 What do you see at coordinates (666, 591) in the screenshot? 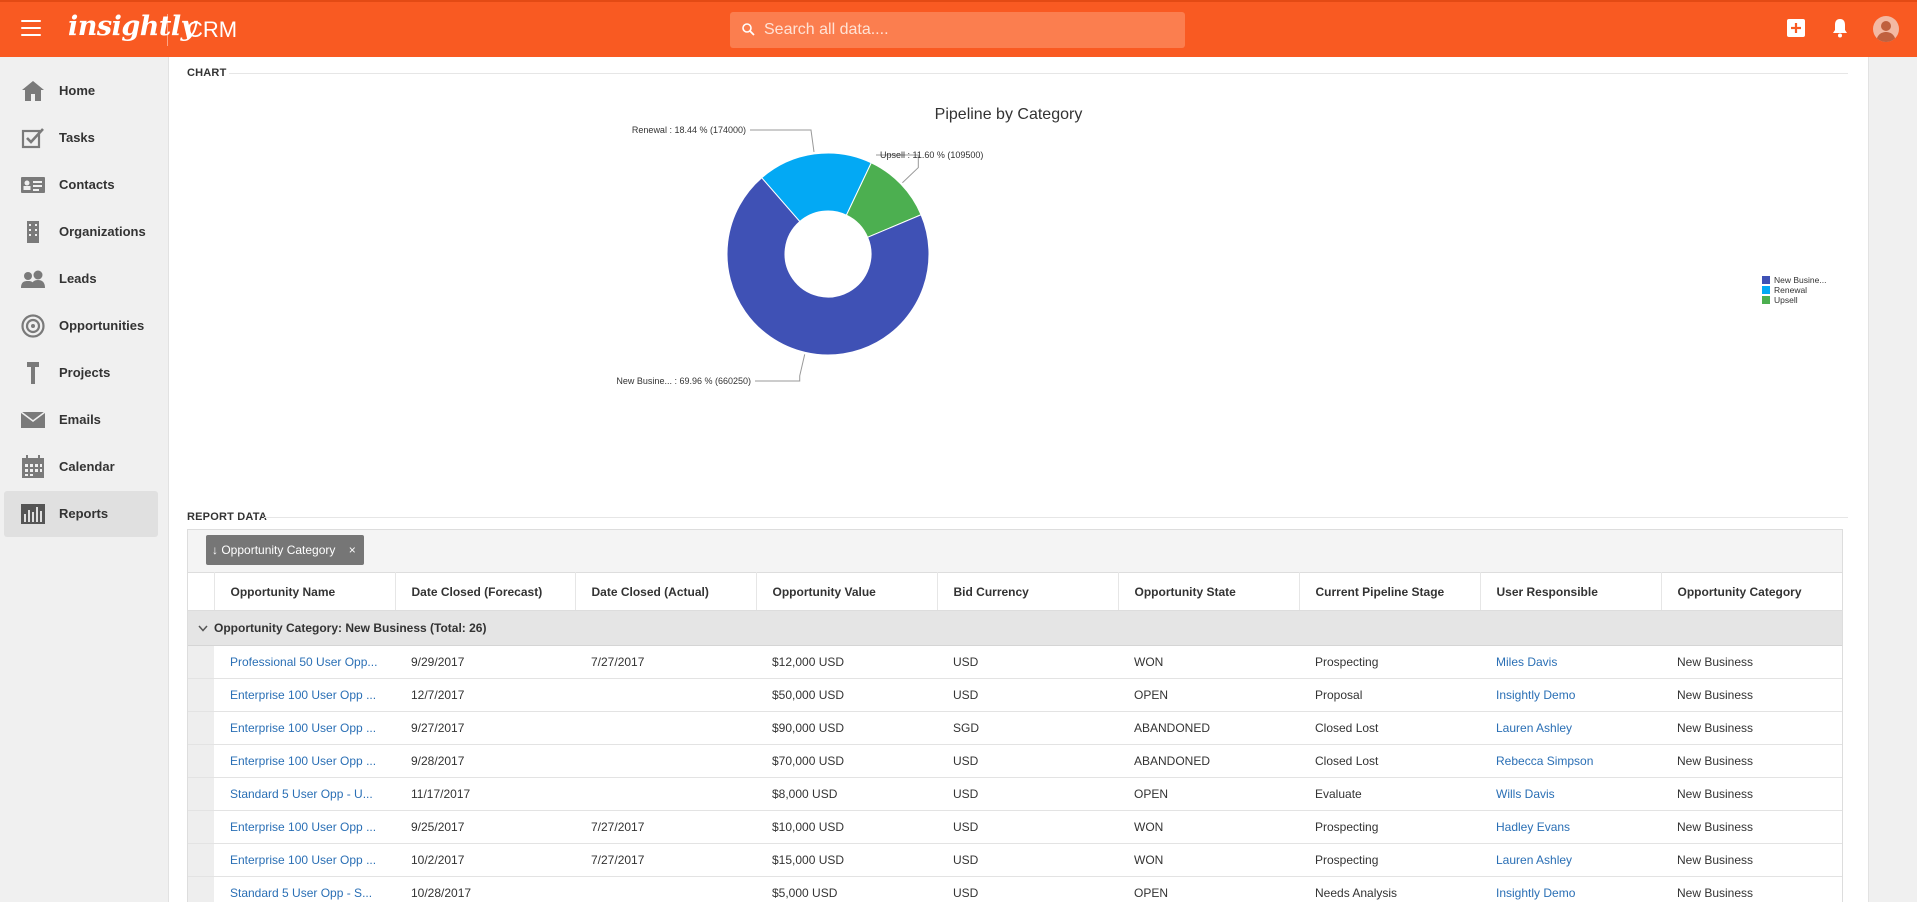
I see `column-header: Date Closed (Actual)` at bounding box center [666, 591].